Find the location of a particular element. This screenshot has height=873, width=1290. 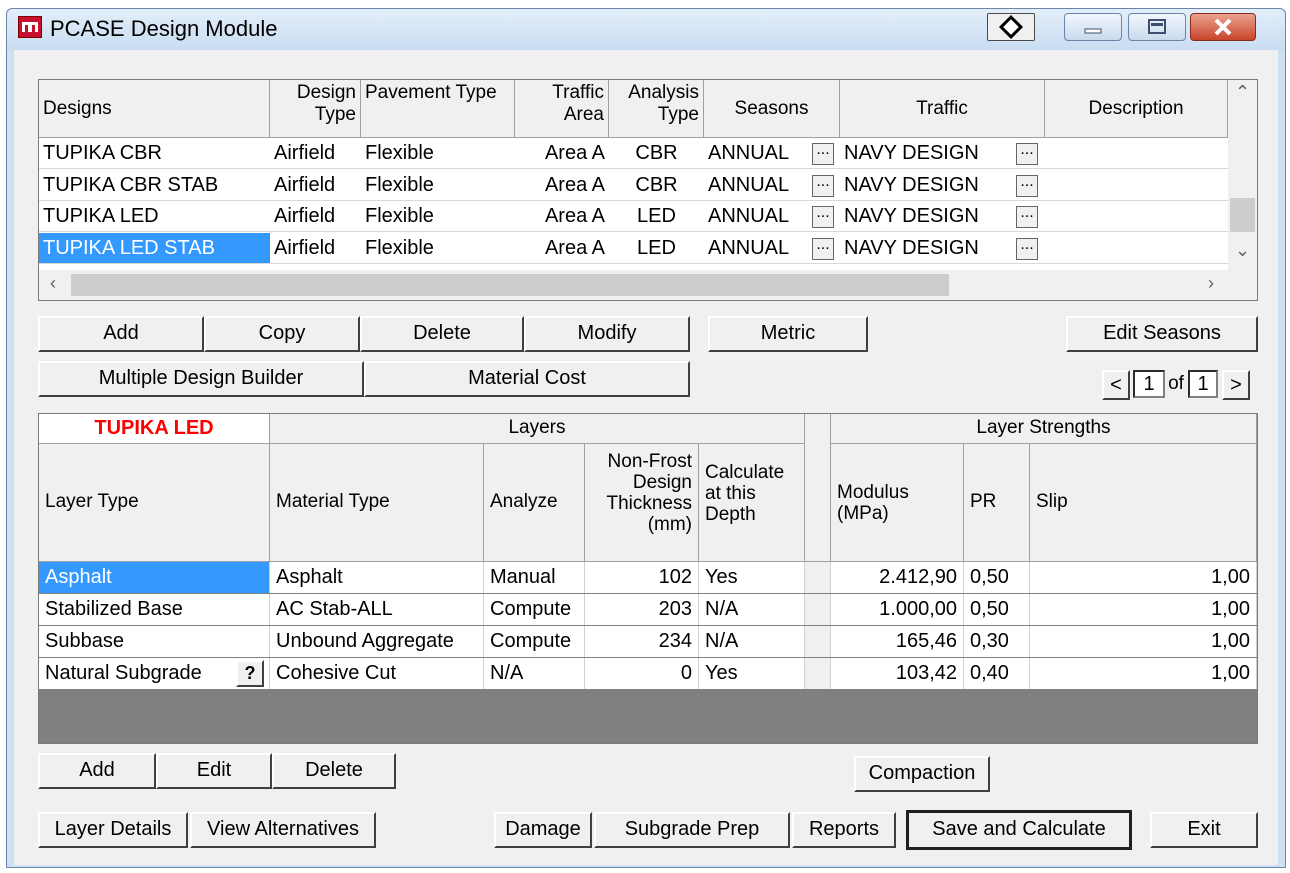

save-and-calculate-button: Save and Calculate is located at coordinates (1019, 830).